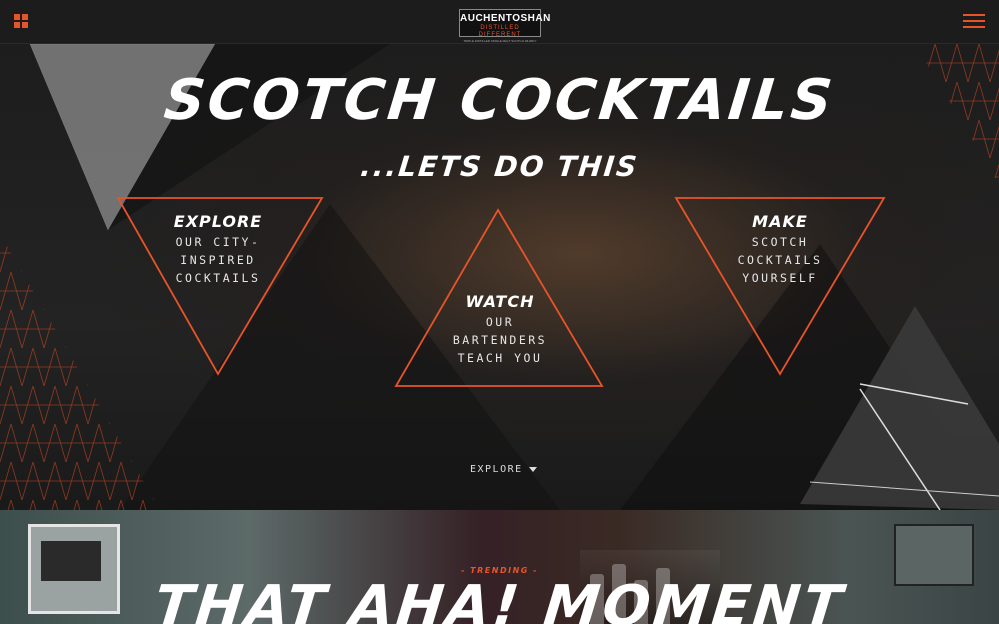 The image size is (999, 624). What do you see at coordinates (500, 329) in the screenshot?
I see `watch-bartenders-link: WATCH OUR BARTENDERS TEACH YOU` at bounding box center [500, 329].